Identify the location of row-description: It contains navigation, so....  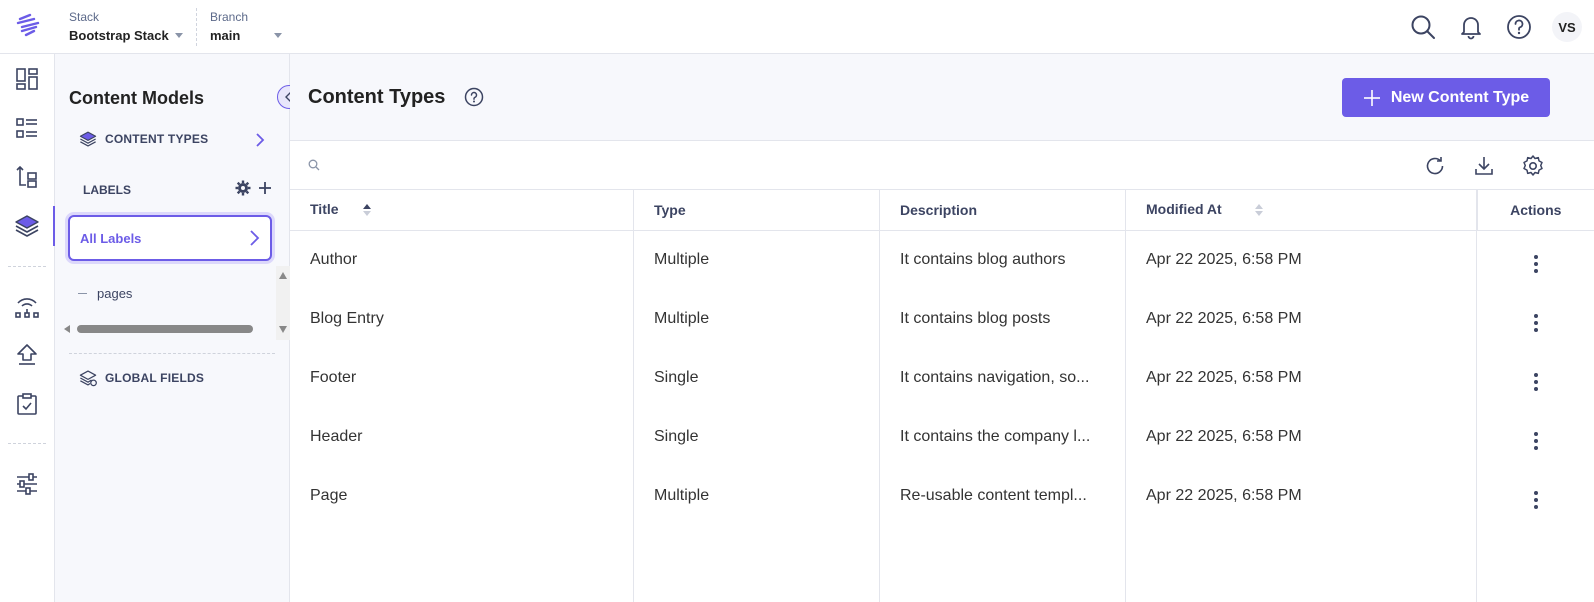
(995, 377).